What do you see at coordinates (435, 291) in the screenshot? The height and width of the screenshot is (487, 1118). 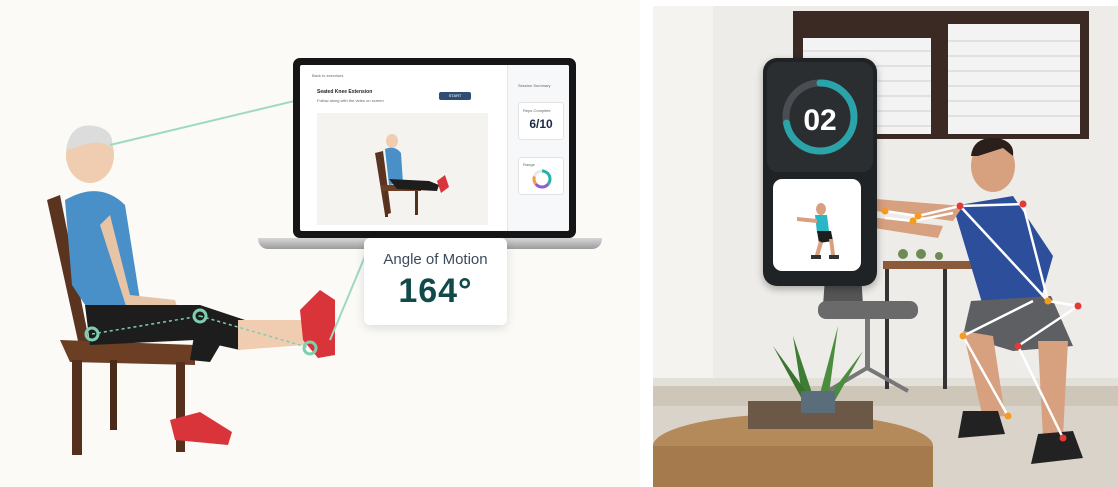 I see `angle-value: 164°` at bounding box center [435, 291].